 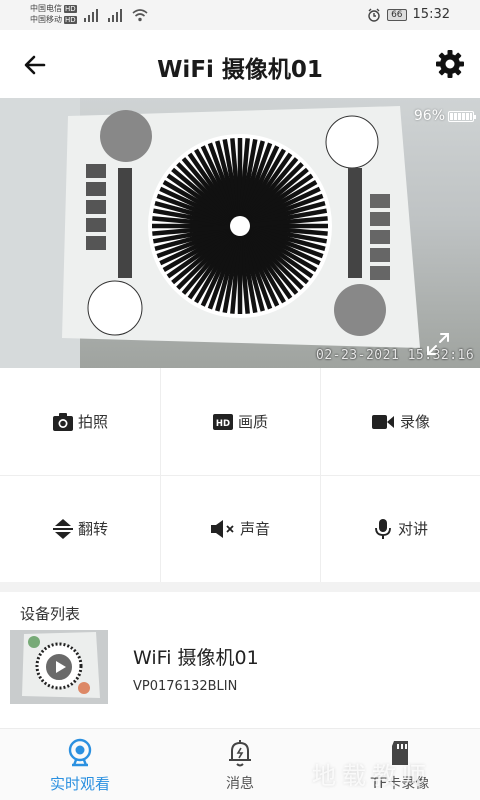 What do you see at coordinates (414, 422) in the screenshot?
I see `record-label: 录像` at bounding box center [414, 422].